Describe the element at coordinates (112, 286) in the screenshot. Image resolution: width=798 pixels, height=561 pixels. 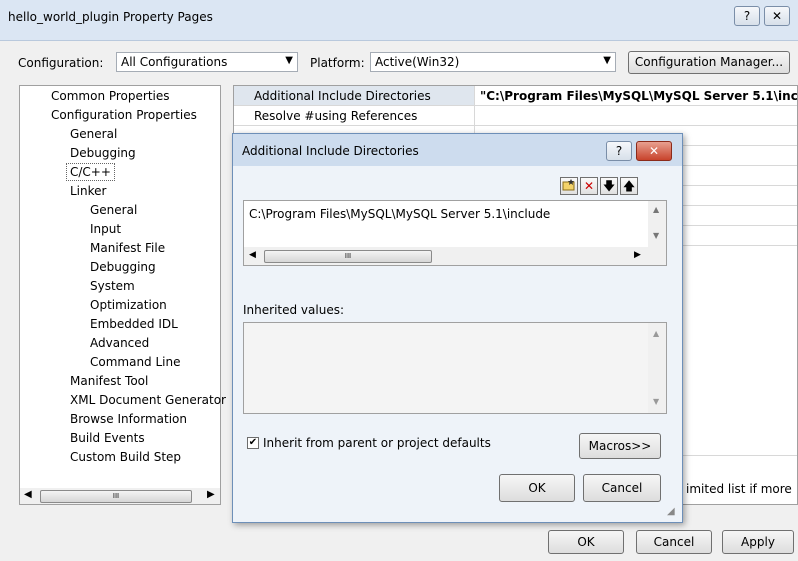
I see `tree-item-system: System` at that location.